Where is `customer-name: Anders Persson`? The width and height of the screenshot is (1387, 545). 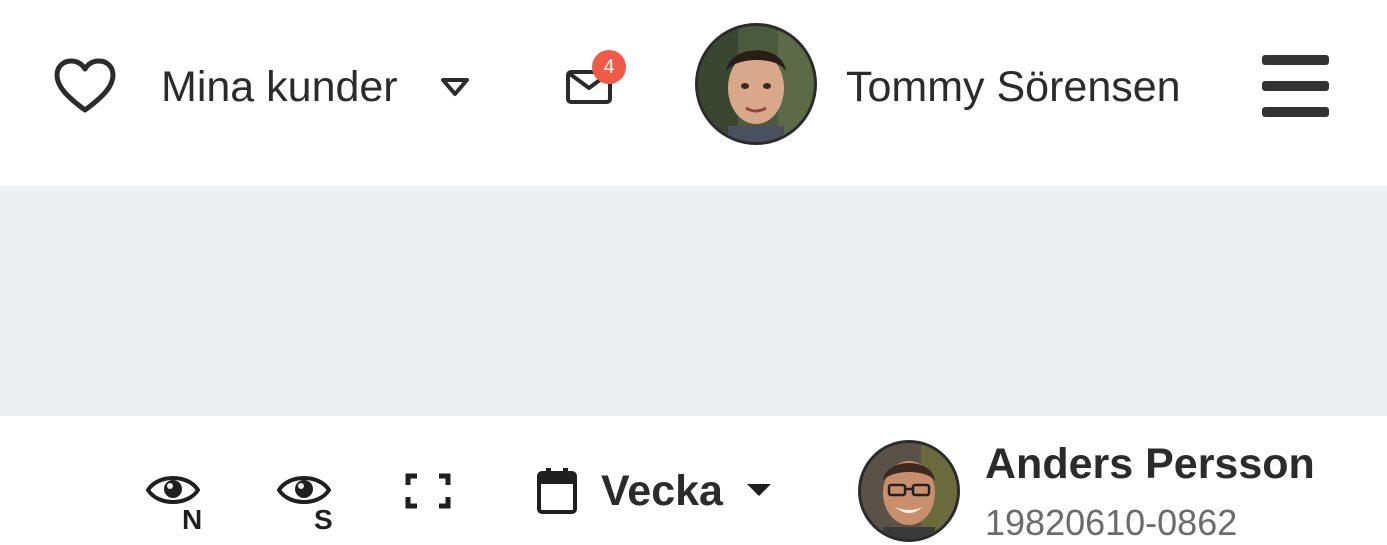
customer-name: Anders Persson is located at coordinates (1150, 464).